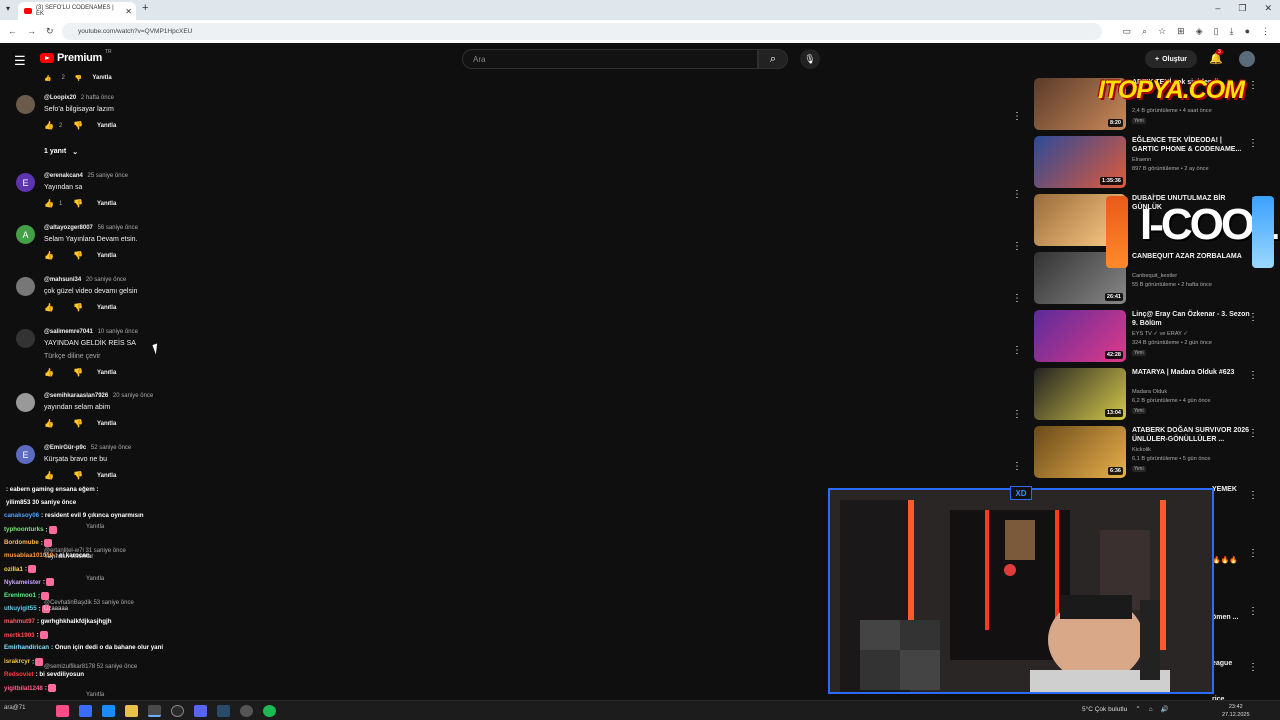  What do you see at coordinates (20, 61) in the screenshot?
I see `hamburger-menu-icon: ☰` at bounding box center [20, 61].